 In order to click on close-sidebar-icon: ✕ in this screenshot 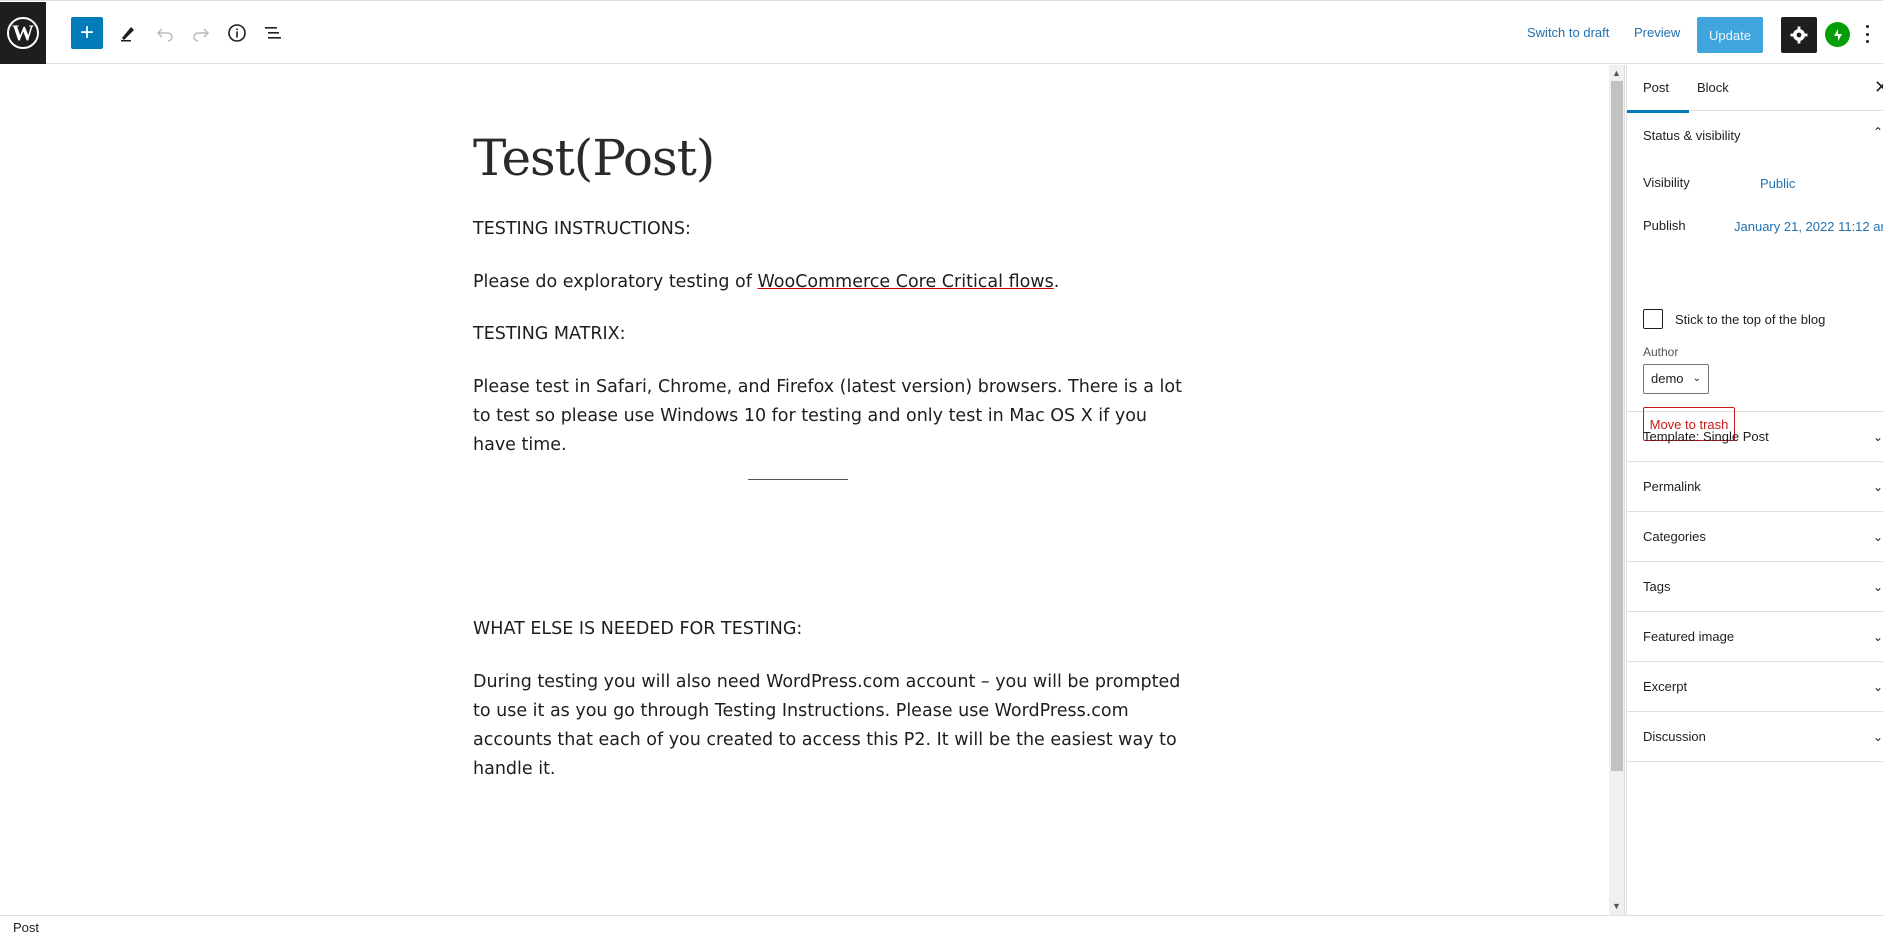, I will do `click(1878, 87)`.